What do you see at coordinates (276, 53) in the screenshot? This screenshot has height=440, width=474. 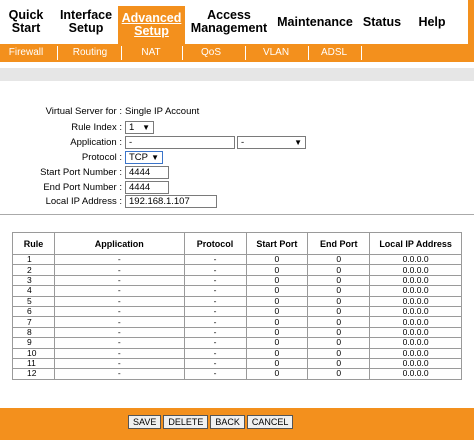 I see `subnav-vlan: VLAN` at bounding box center [276, 53].